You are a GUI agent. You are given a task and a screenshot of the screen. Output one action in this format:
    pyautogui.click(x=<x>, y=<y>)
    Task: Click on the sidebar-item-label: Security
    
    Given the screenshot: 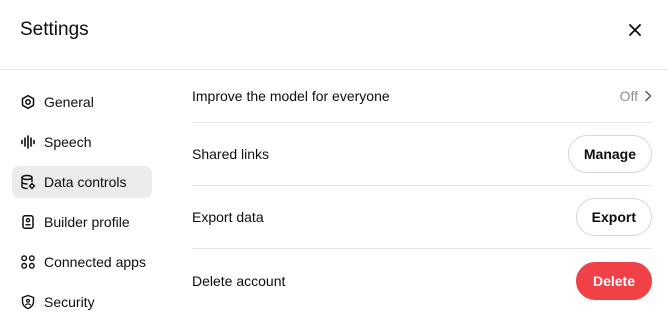 What is the action you would take?
    pyautogui.click(x=69, y=302)
    